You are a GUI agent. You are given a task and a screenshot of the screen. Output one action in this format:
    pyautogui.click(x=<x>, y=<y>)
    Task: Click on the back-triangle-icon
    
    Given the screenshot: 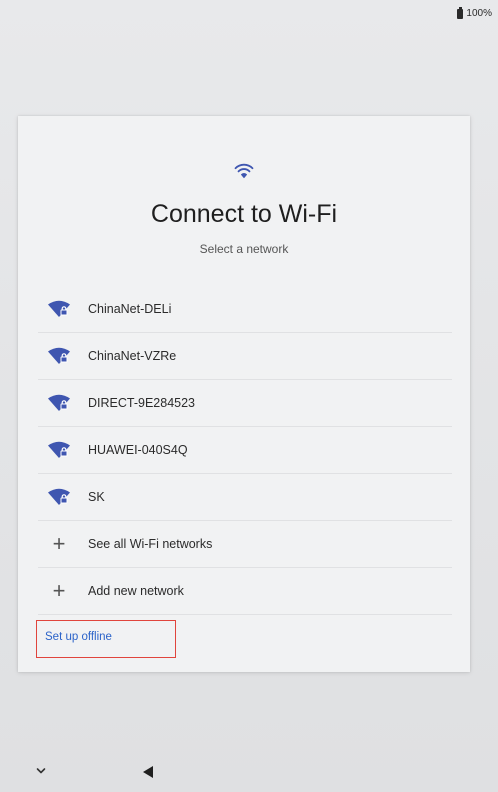 What is the action you would take?
    pyautogui.click(x=148, y=772)
    